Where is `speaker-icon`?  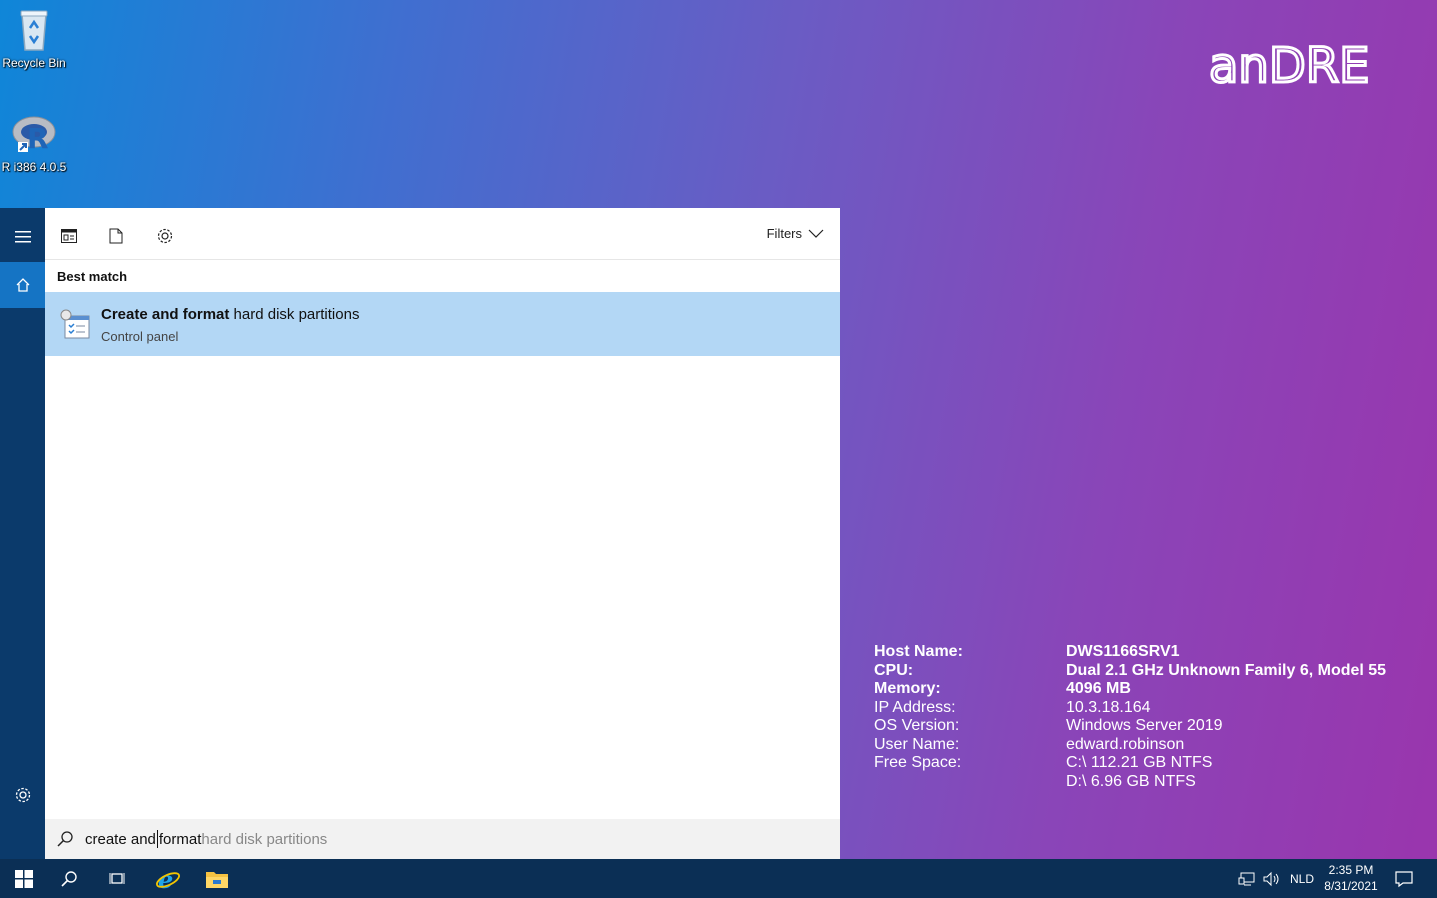 speaker-icon is located at coordinates (1271, 878).